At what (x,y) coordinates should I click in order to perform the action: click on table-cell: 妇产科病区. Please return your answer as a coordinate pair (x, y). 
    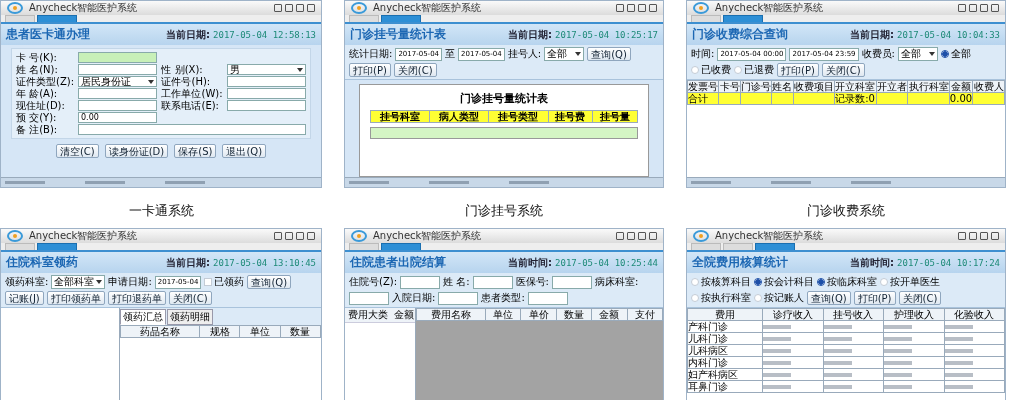
    Looking at the image, I should click on (725, 374).